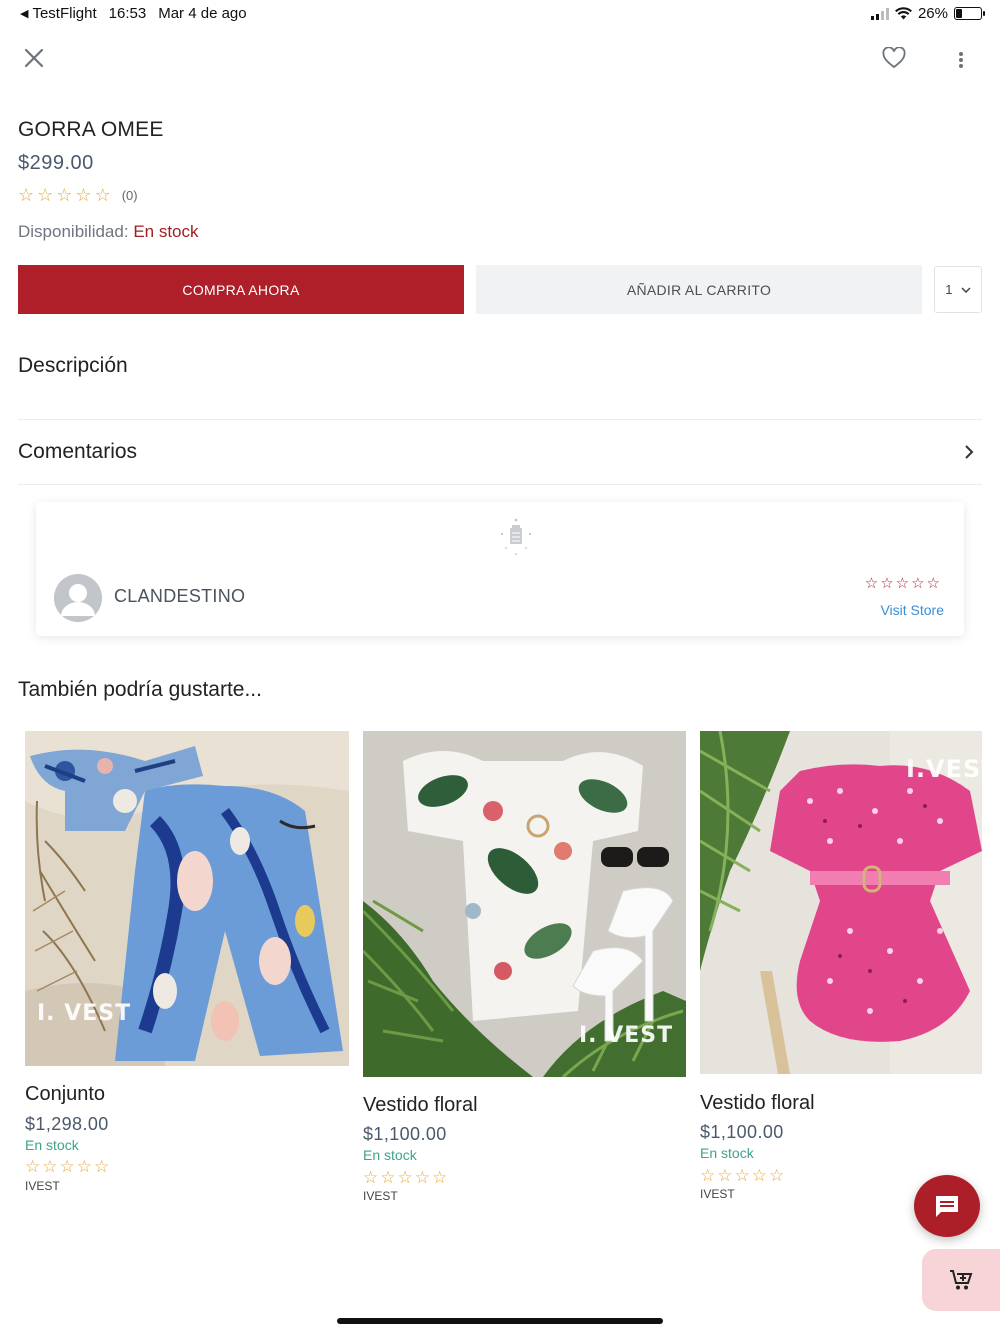  Describe the element at coordinates (500, 569) in the screenshot. I see `store-card: CLANDESTINO ☆ ☆ ☆ ☆ ☆ Visit Store` at that location.